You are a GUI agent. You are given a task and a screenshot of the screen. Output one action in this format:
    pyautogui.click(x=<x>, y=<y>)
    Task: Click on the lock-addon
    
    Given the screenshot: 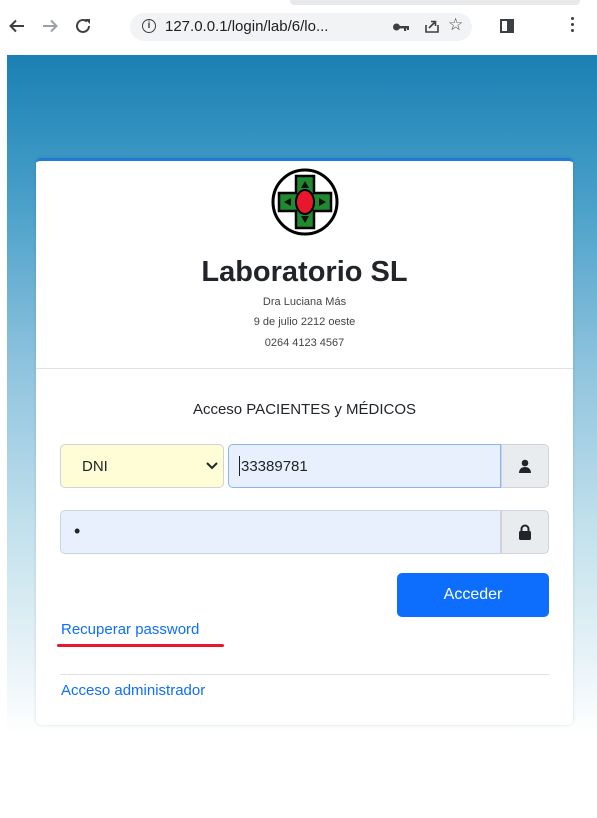 What is the action you would take?
    pyautogui.click(x=525, y=532)
    